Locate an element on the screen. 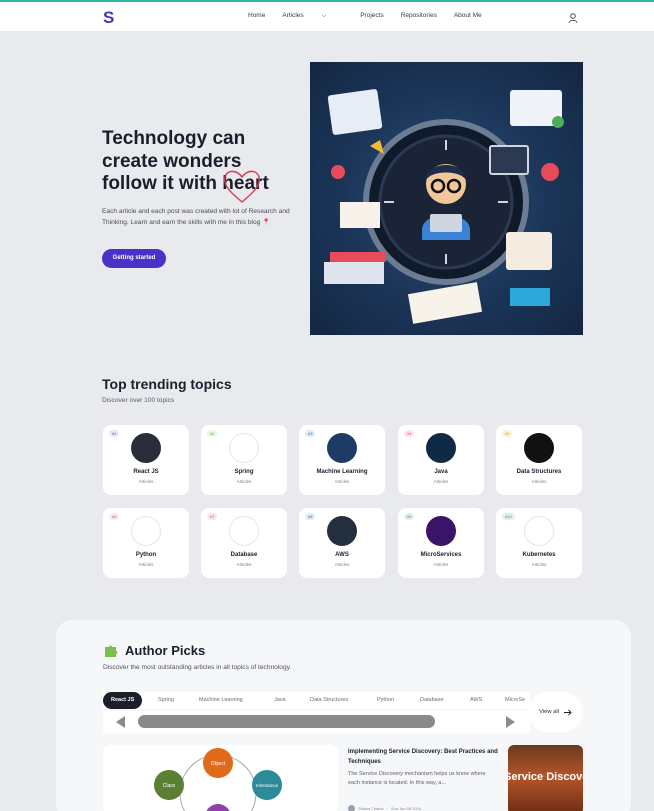 Image resolution: width=654 pixels, height=811 pixels. scroll-left-icon is located at coordinates (120, 722).